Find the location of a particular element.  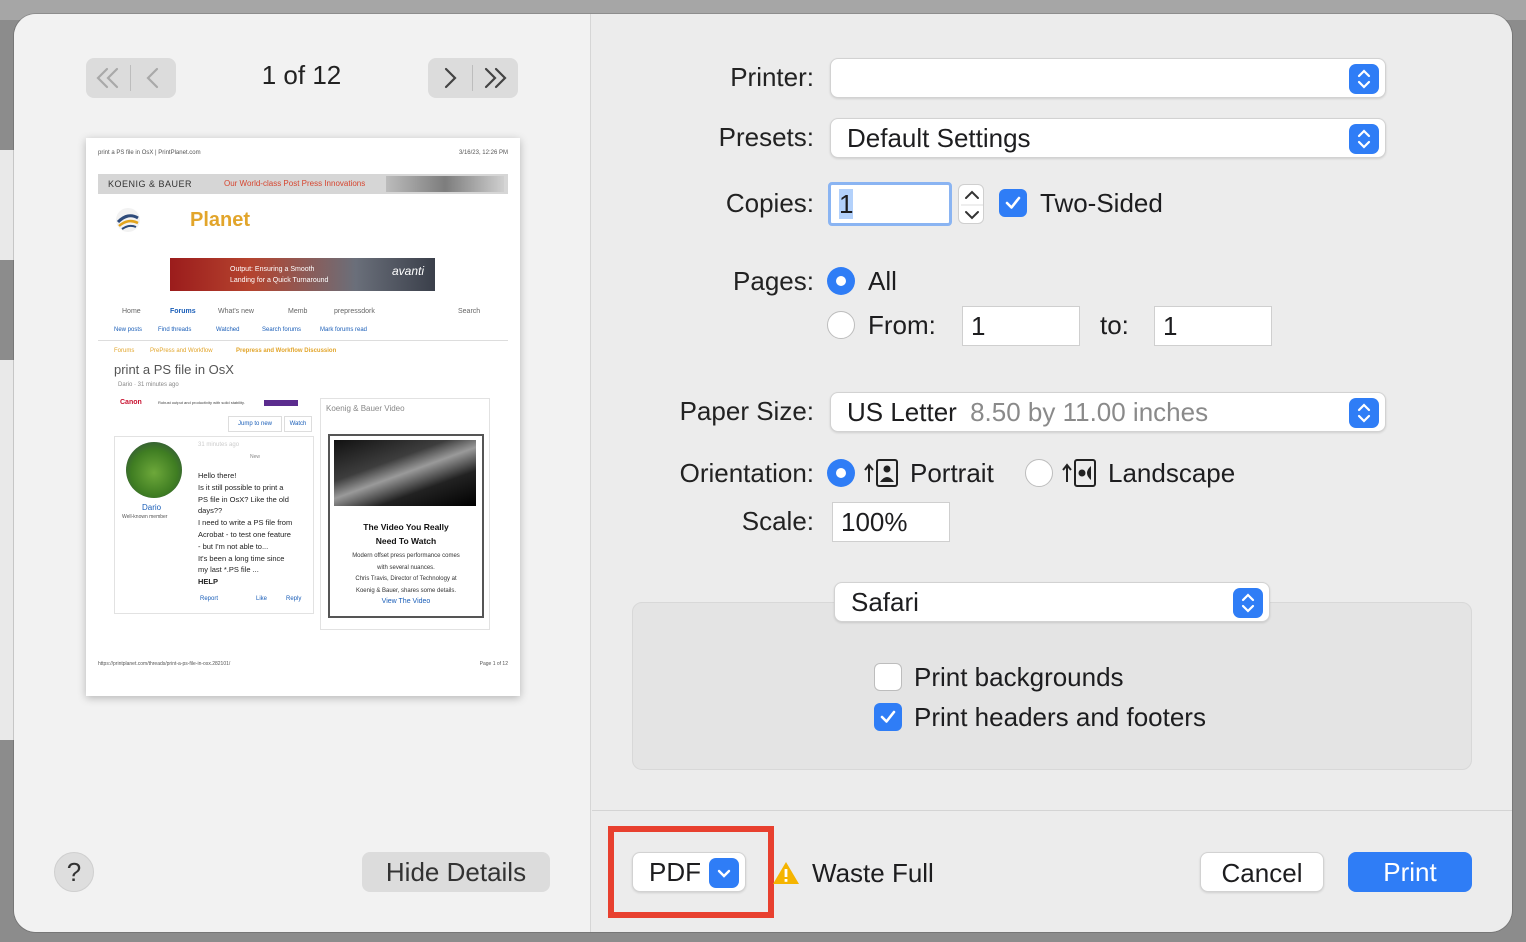

post-line: days?? is located at coordinates (210, 511).